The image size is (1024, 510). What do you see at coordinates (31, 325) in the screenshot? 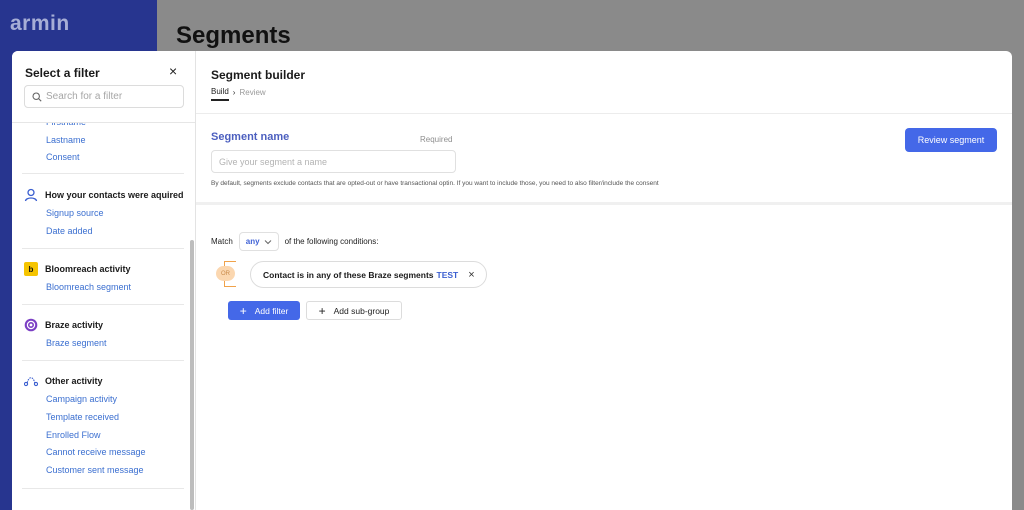
I see `braze-logo-icon` at bounding box center [31, 325].